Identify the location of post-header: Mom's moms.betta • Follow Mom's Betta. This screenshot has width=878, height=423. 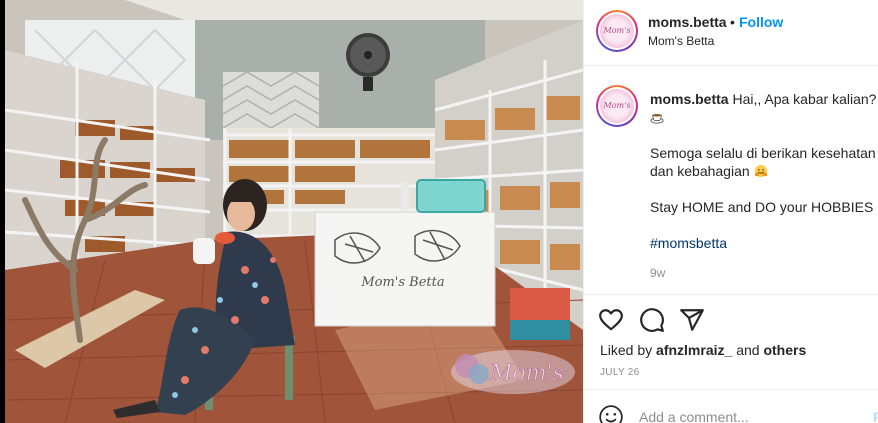
(731, 33).